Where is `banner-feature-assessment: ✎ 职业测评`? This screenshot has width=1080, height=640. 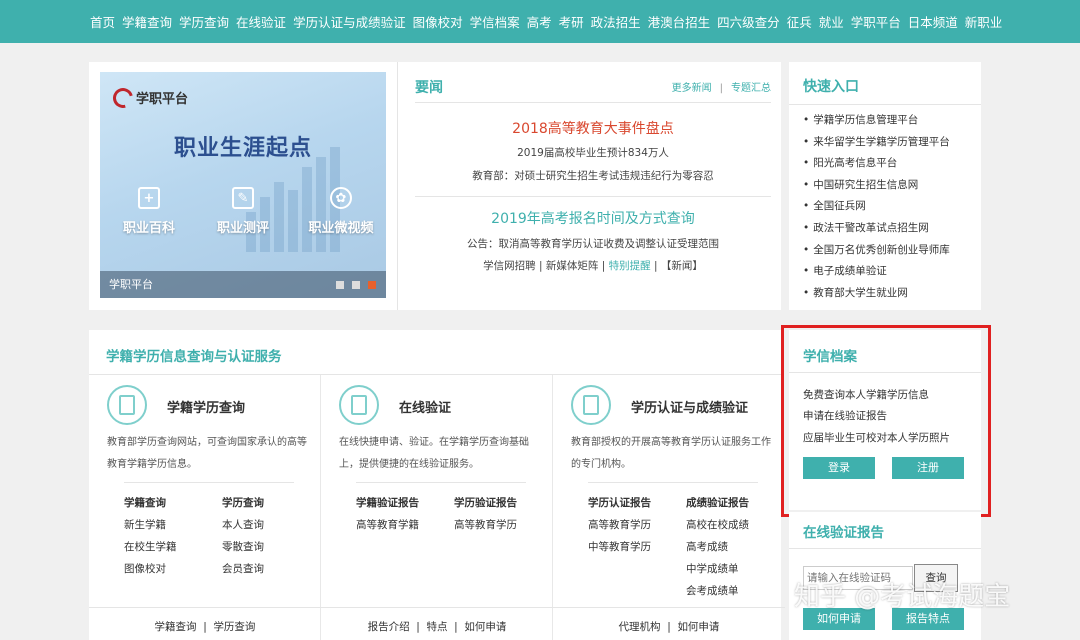
banner-feature-assessment: ✎ 职业测评 is located at coordinates (243, 211).